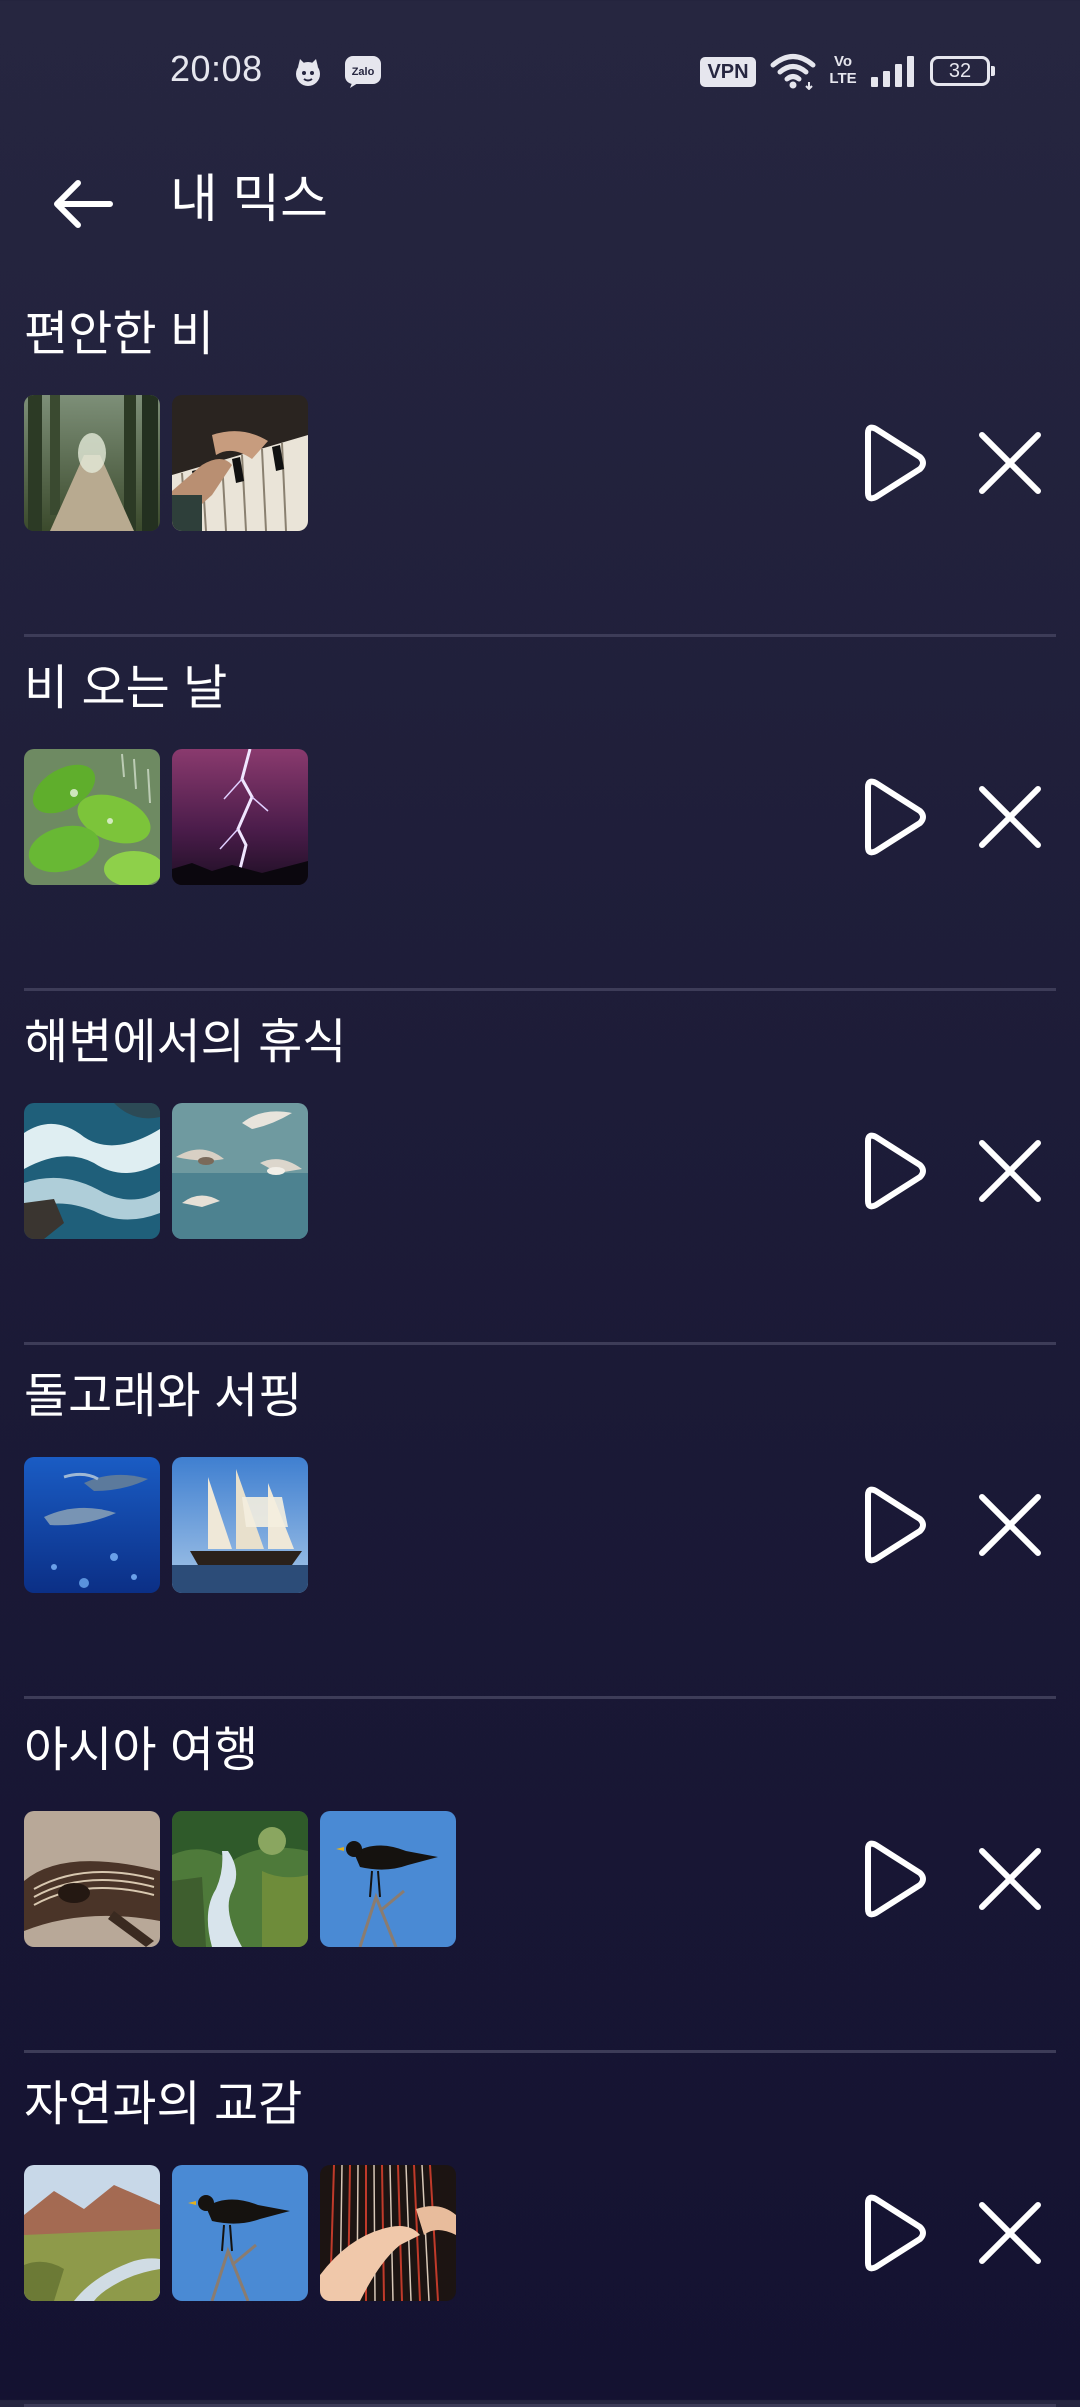 The width and height of the screenshot is (1080, 2407). What do you see at coordinates (540, 1168) in the screenshot?
I see `mix-item: 해변에서의 휴식` at bounding box center [540, 1168].